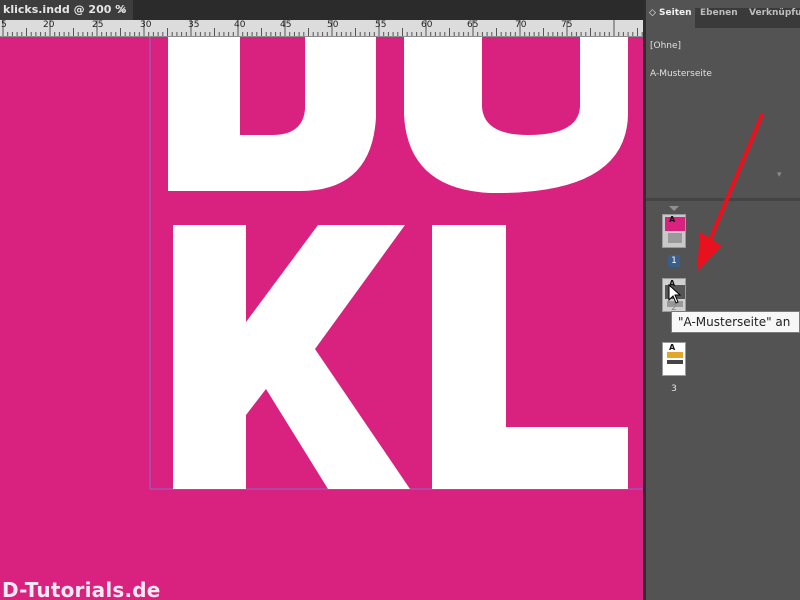 This screenshot has height=600, width=800. Describe the element at coordinates (473, 25) in the screenshot. I see `ruler-label: 65` at that location.